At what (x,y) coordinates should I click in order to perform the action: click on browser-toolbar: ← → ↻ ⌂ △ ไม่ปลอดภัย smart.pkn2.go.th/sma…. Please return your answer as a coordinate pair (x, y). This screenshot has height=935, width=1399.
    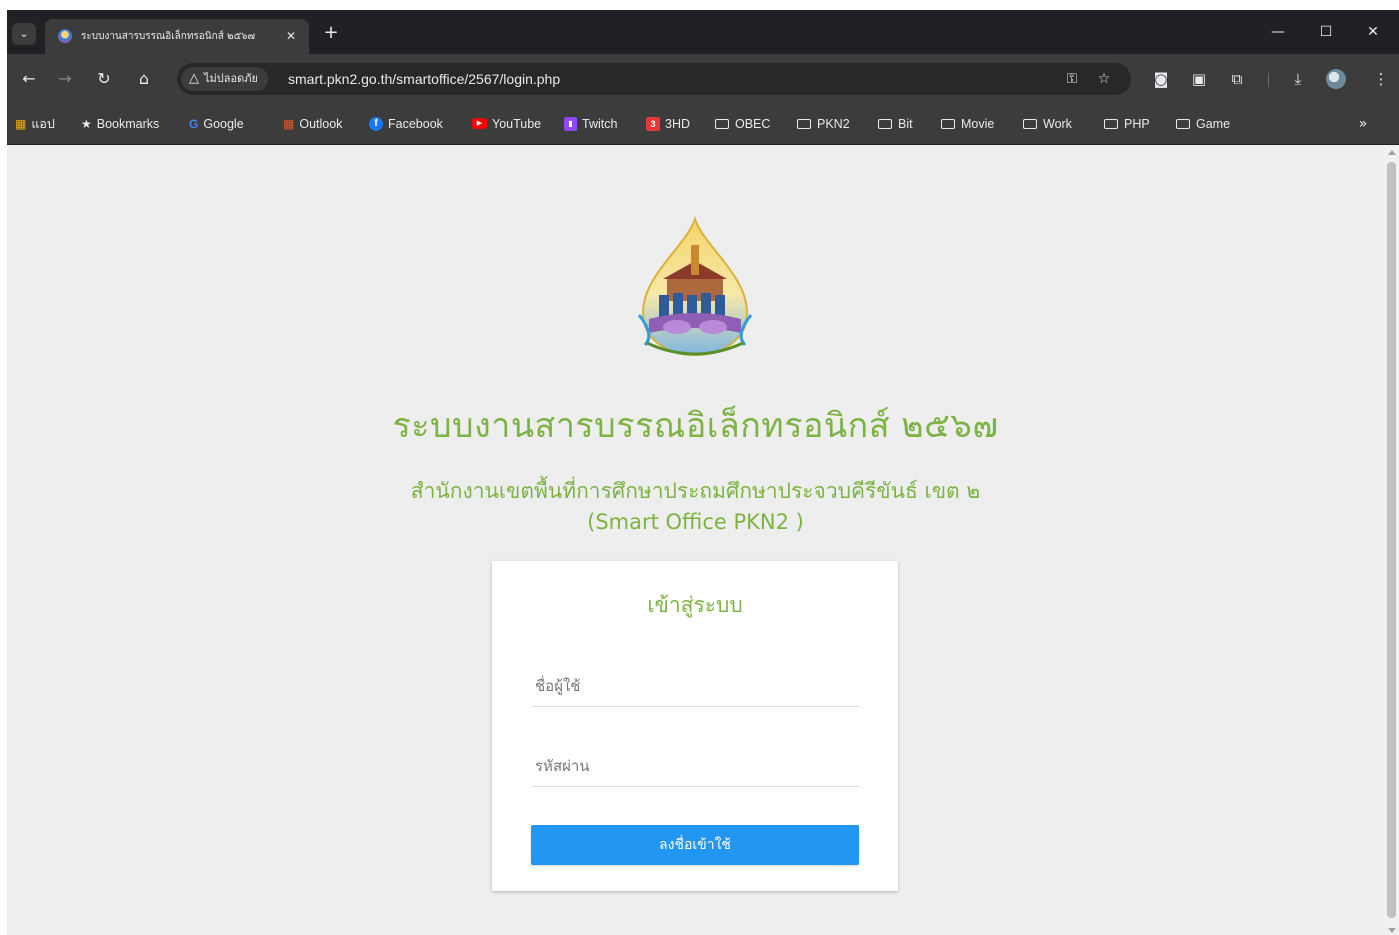
    Looking at the image, I should click on (703, 79).